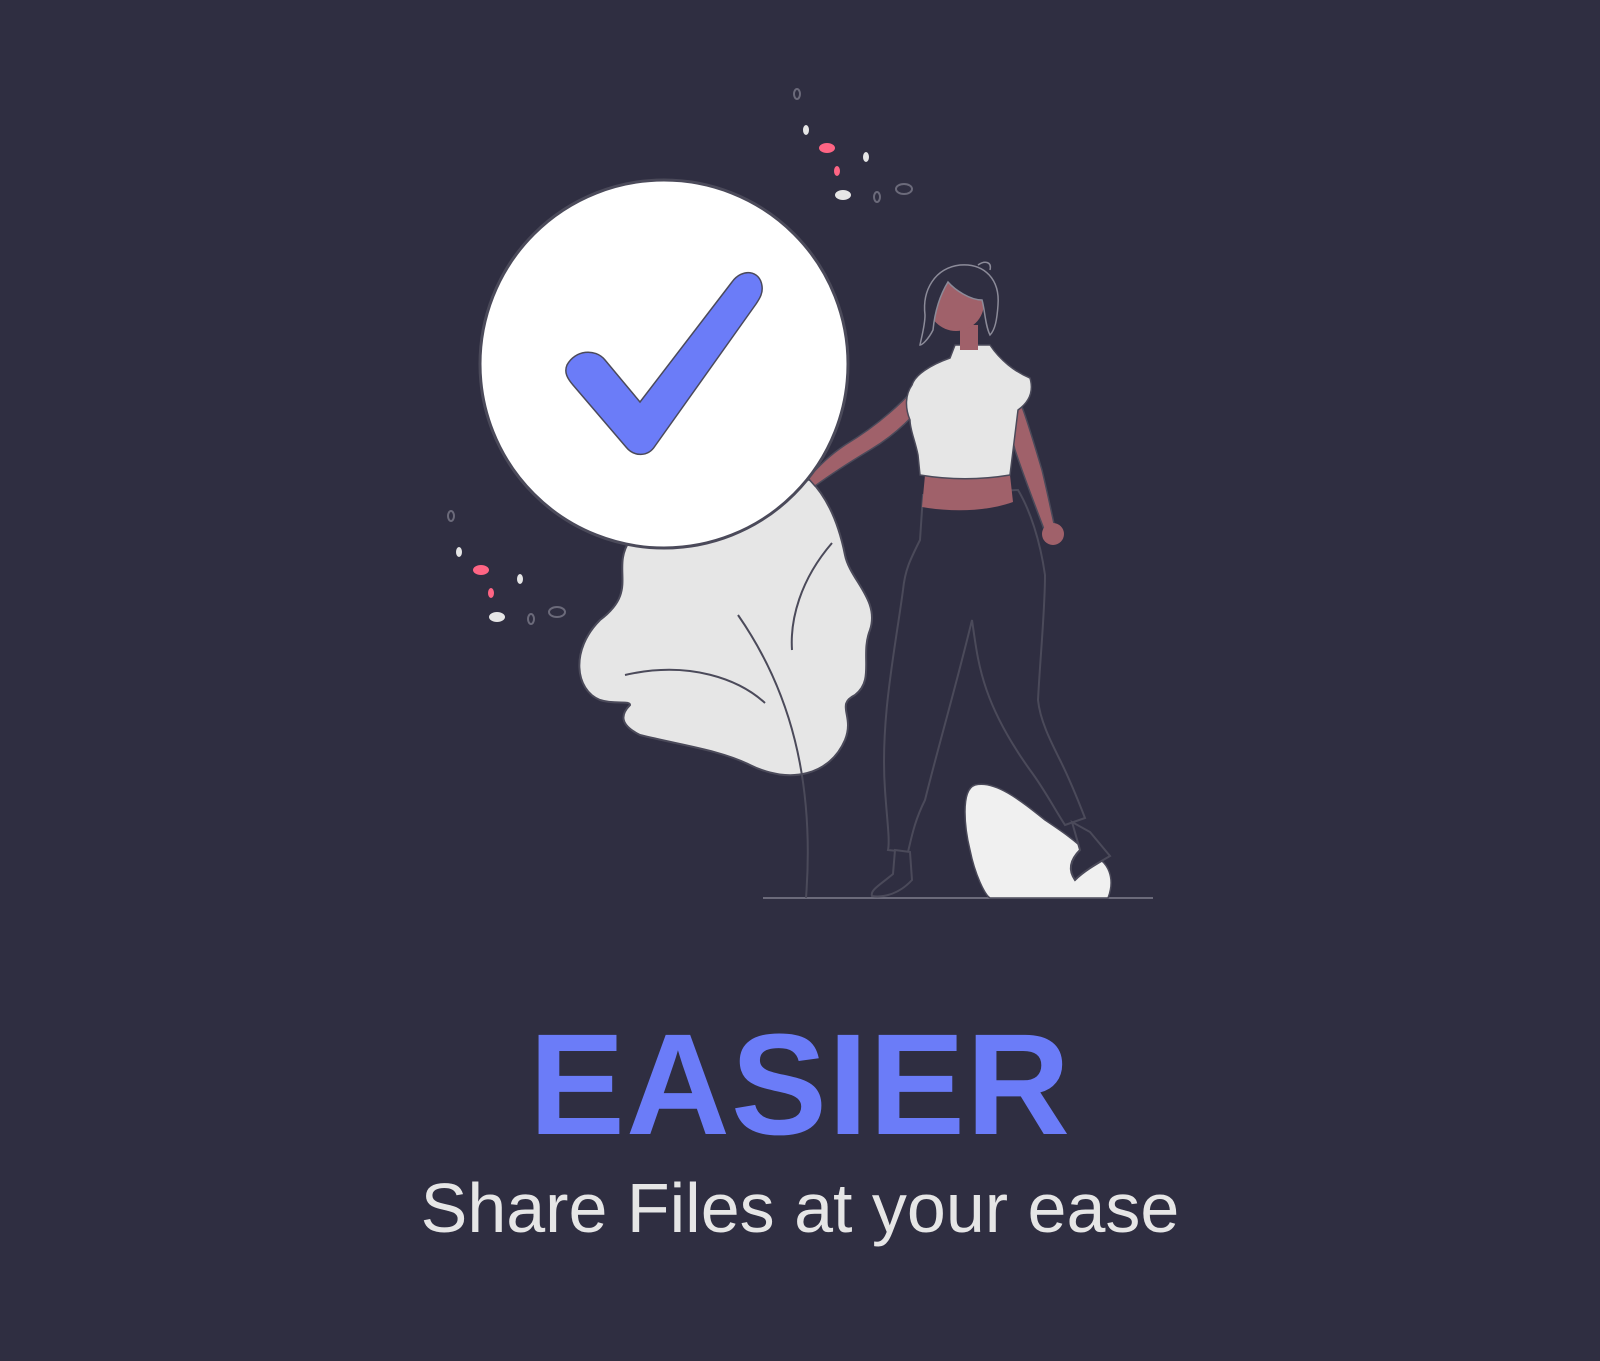 The width and height of the screenshot is (1600, 1361). What do you see at coordinates (853, 145) in the screenshot?
I see `confetti-top` at bounding box center [853, 145].